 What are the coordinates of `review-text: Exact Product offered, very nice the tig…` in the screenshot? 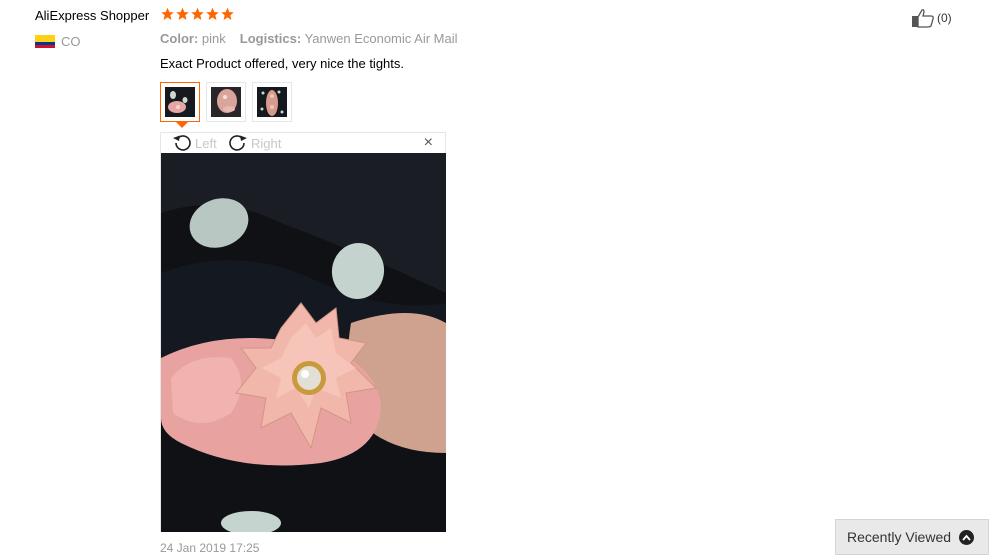 It's located at (282, 63).